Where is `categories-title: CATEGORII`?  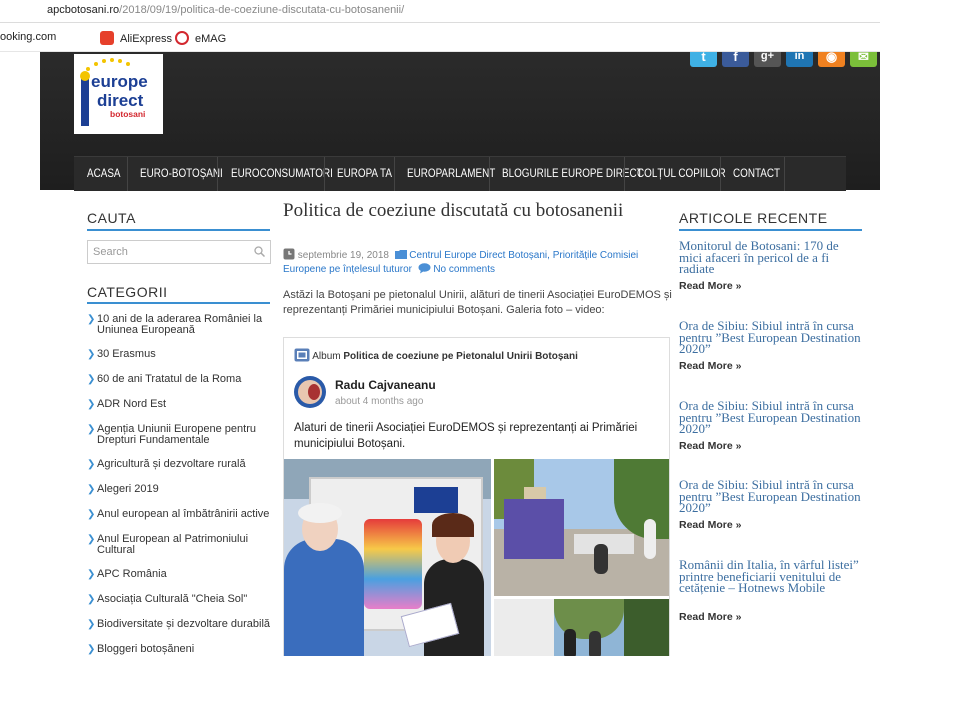
categories-title: CATEGORII is located at coordinates (127, 292).